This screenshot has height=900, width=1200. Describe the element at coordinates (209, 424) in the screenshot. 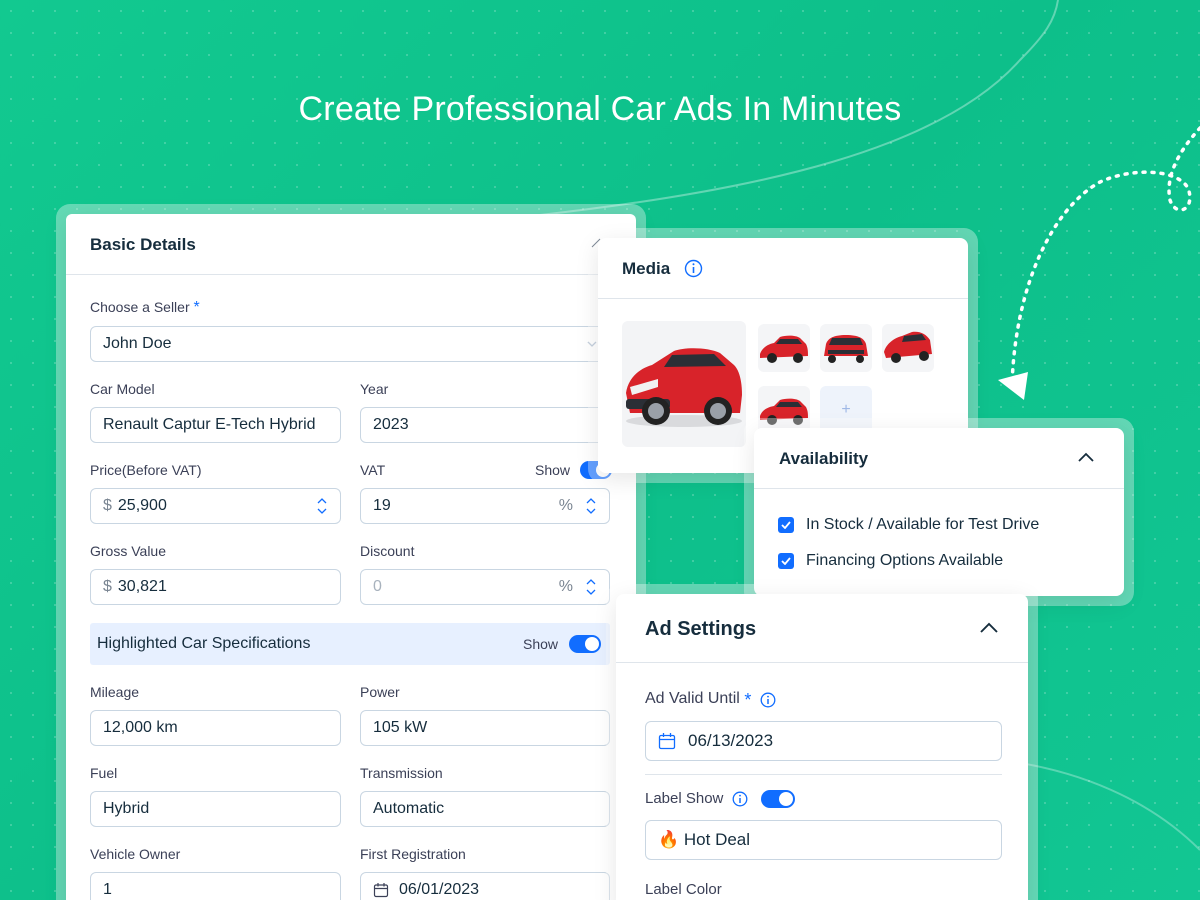

I see `car-model-value: Renault Captur E-Tech Hybrid` at that location.